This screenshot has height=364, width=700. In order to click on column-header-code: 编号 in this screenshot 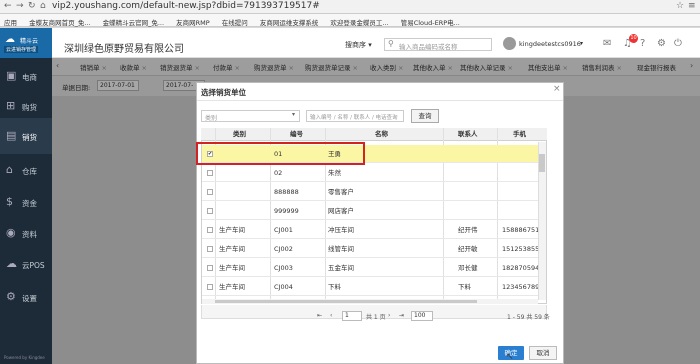, I will do `click(296, 134)`.